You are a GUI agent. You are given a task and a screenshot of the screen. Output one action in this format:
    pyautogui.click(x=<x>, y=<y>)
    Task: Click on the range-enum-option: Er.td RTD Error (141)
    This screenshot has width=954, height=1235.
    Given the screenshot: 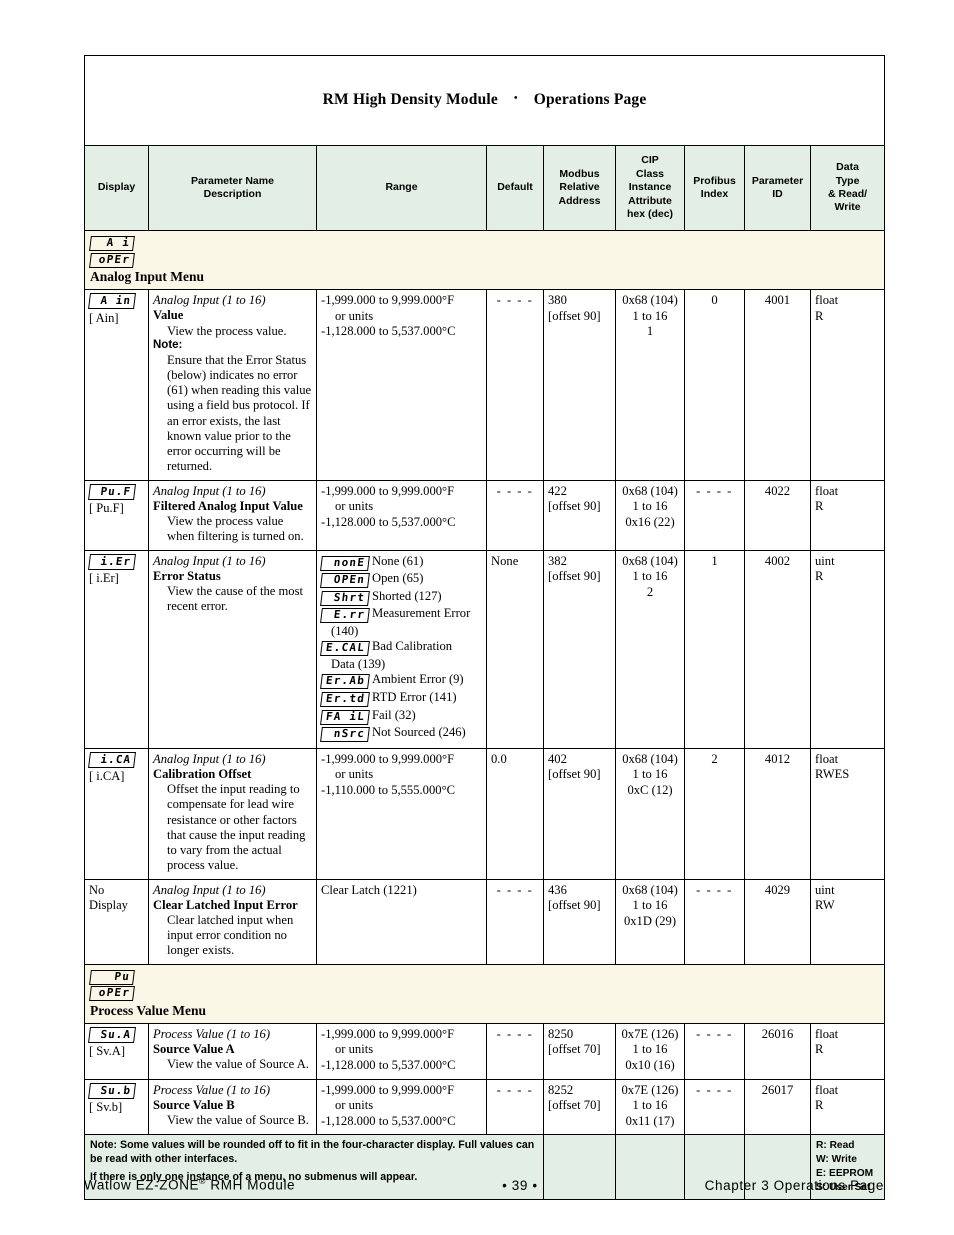 What is the action you would take?
    pyautogui.click(x=401, y=698)
    